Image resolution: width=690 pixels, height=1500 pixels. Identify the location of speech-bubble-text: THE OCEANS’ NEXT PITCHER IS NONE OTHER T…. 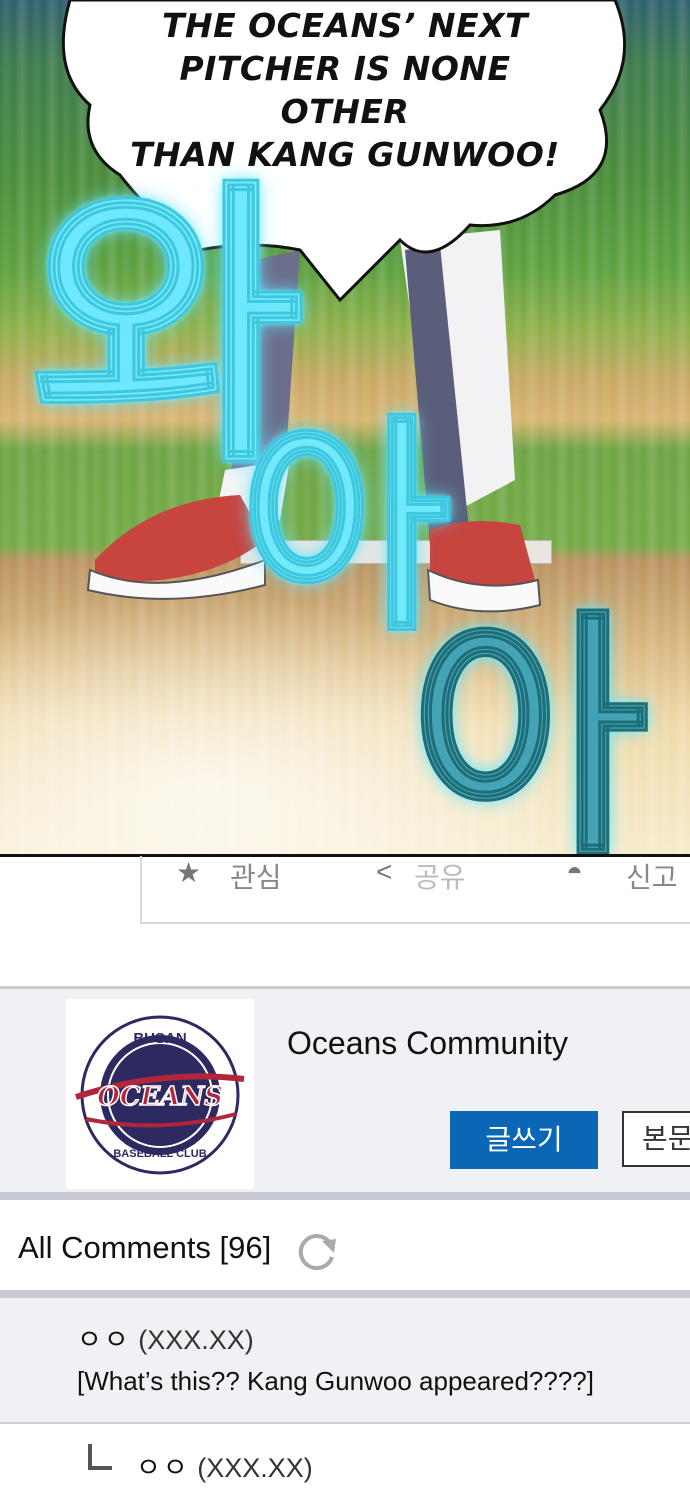
(345, 90).